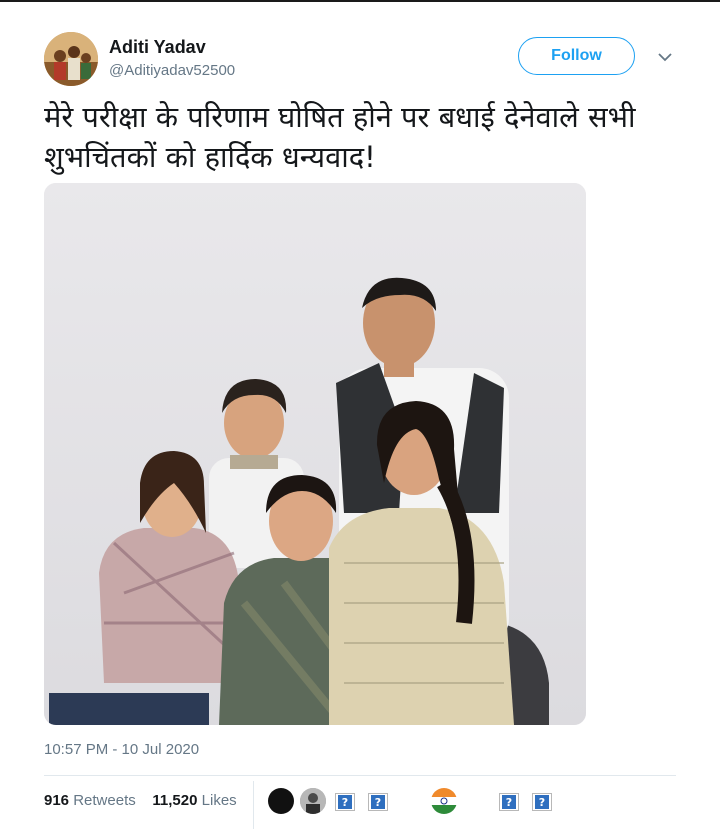 This screenshot has width=720, height=829. What do you see at coordinates (57, 800) in the screenshot?
I see `retweets-count: 916` at bounding box center [57, 800].